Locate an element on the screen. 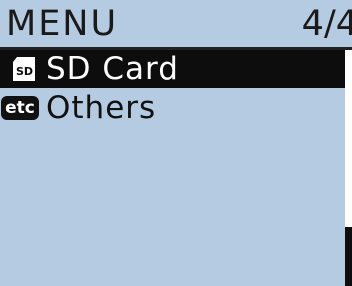 The image size is (352, 286). svg-text: SD is located at coordinates (24, 71).